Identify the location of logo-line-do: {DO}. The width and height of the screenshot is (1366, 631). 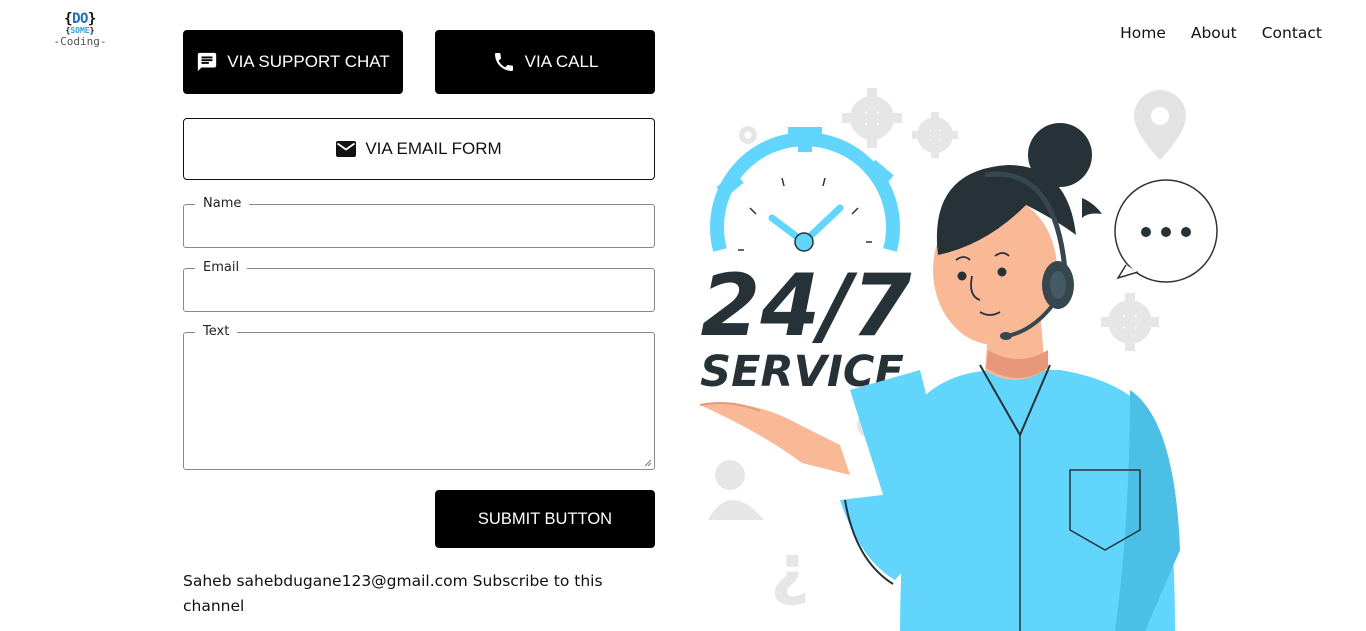
(80, 19).